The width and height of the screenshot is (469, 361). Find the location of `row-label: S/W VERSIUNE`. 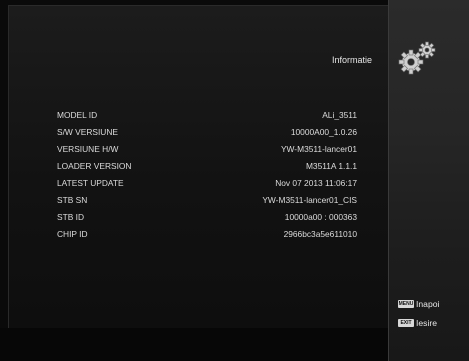

row-label: S/W VERSIUNE is located at coordinates (87, 132).